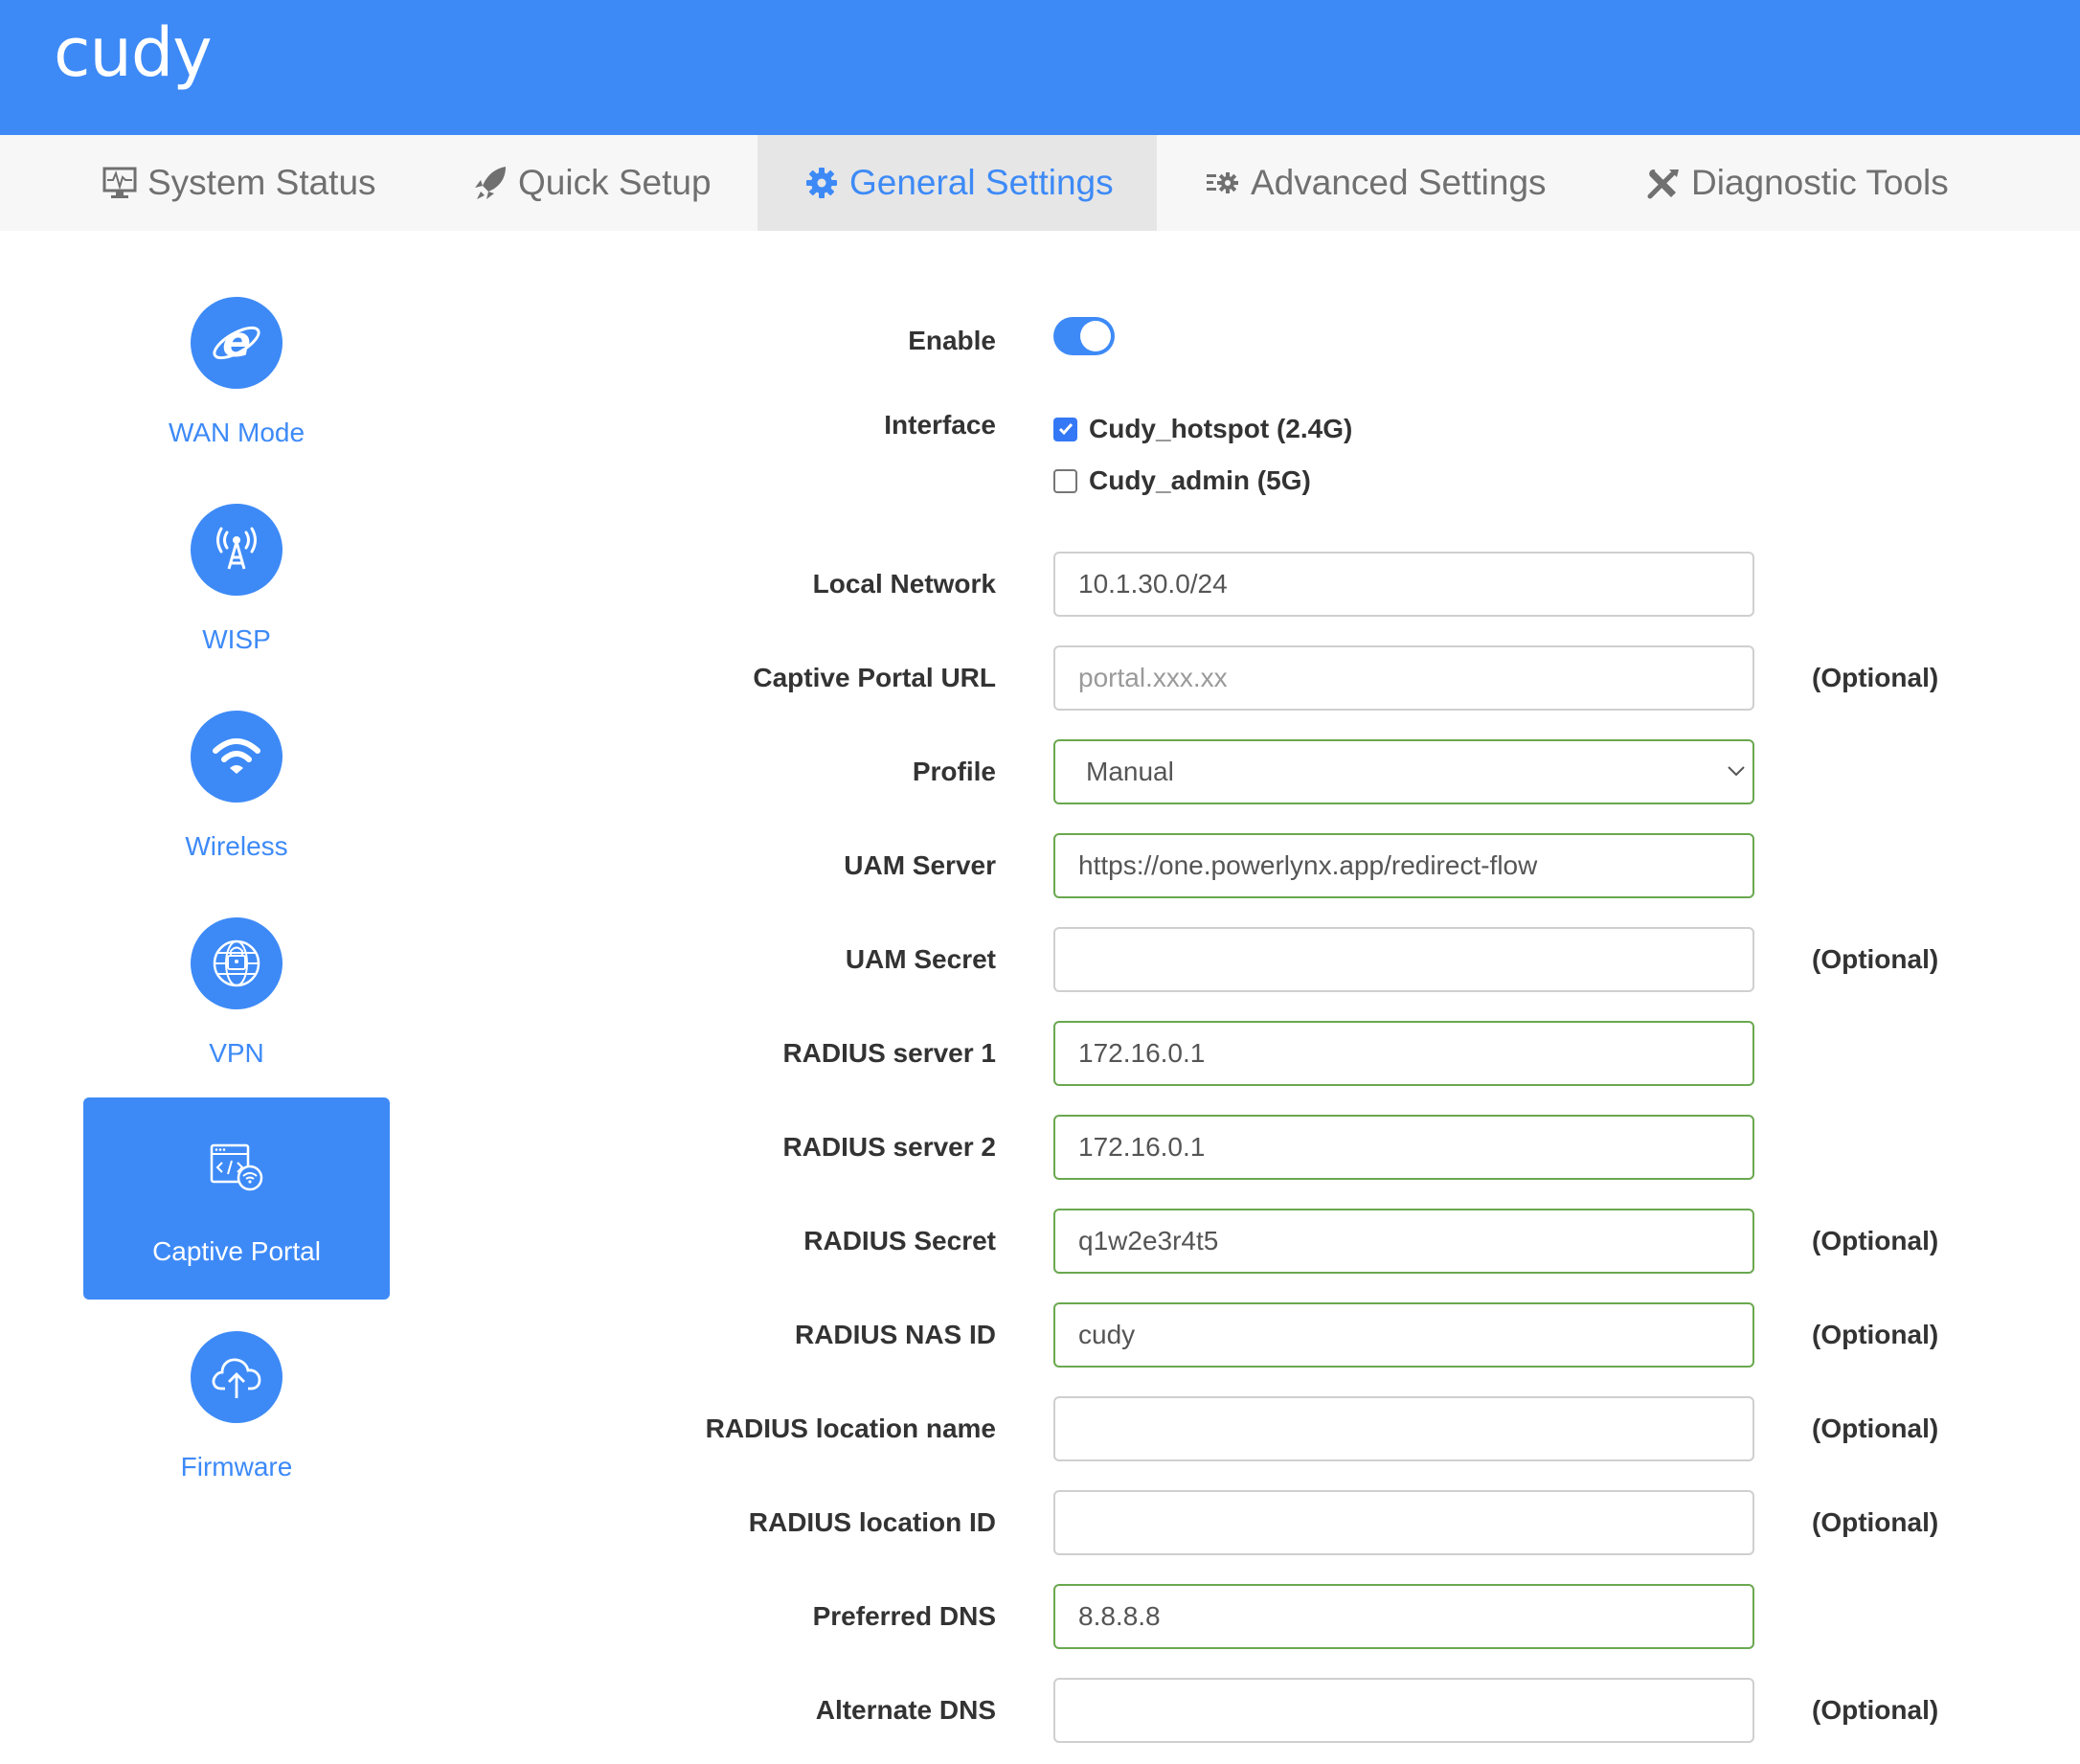 The height and width of the screenshot is (1764, 2080). Describe the element at coordinates (1040, 1335) in the screenshot. I see `radius-nas-id-row: RADIUS NAS ID (Optional)` at that location.